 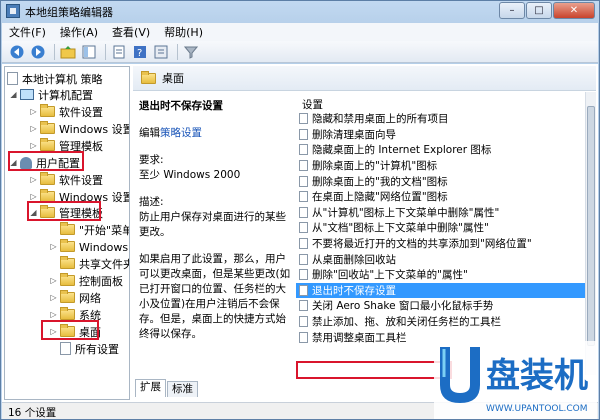 I want to click on highlight-admin-templates, so click(x=64, y=211).